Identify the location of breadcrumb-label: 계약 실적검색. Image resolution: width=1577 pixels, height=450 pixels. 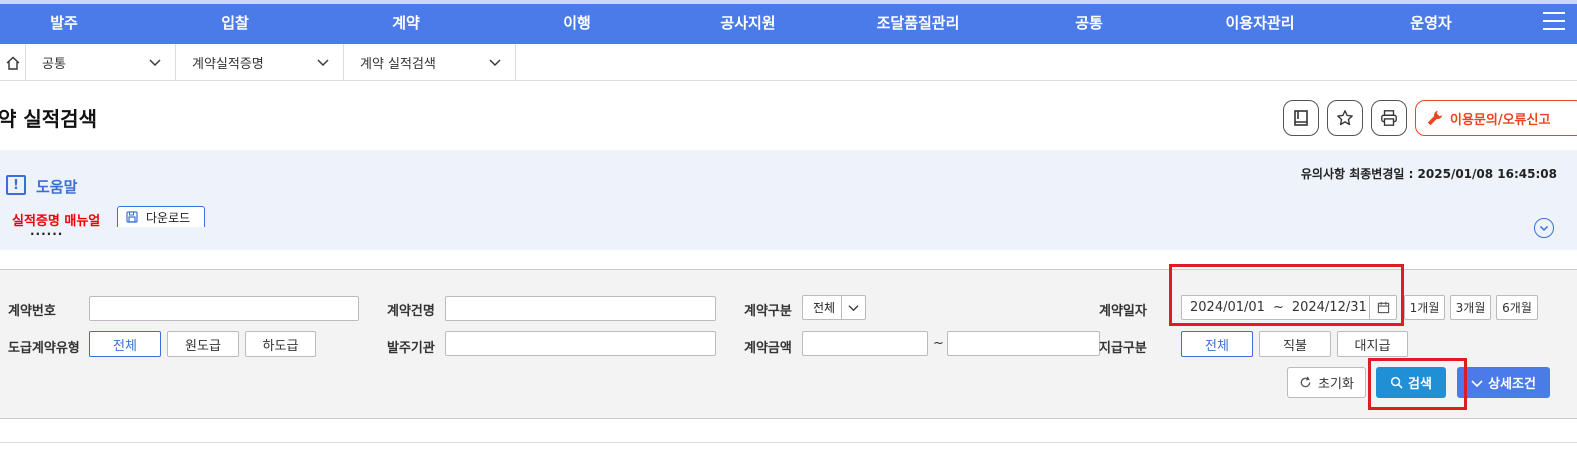
(398, 64).